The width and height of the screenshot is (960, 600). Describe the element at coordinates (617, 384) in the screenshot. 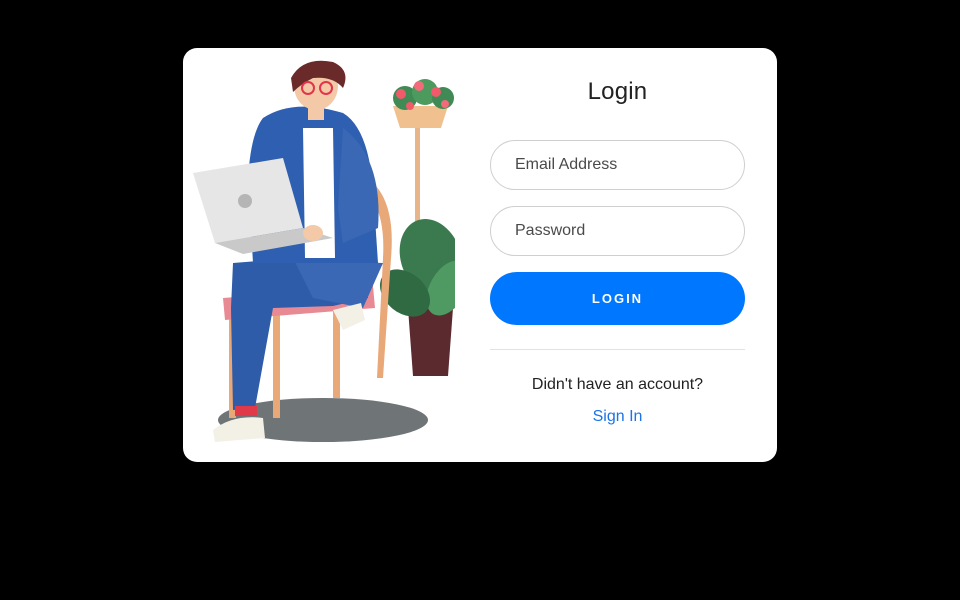

I see `no-account-text: Didn't have an account?` at that location.